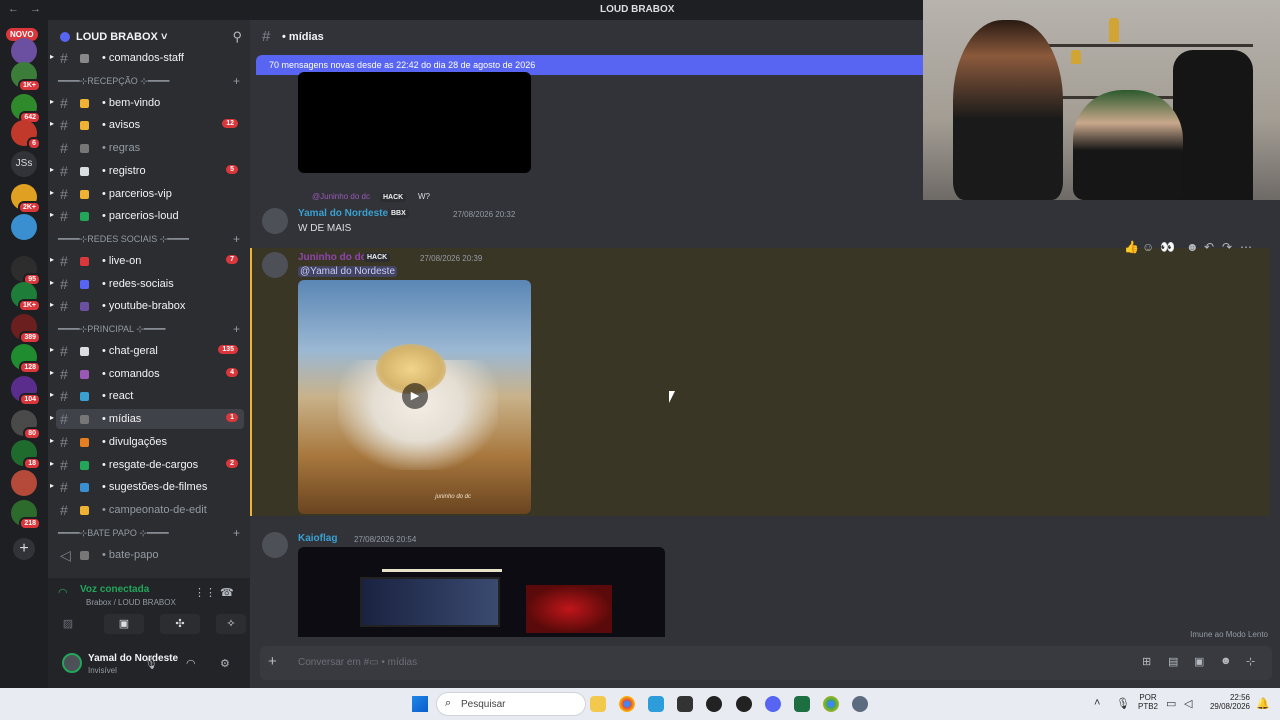 This screenshot has height=720, width=1280. What do you see at coordinates (147, 103) in the screenshot?
I see `channel-item: ▸ # • bem-vindo` at bounding box center [147, 103].